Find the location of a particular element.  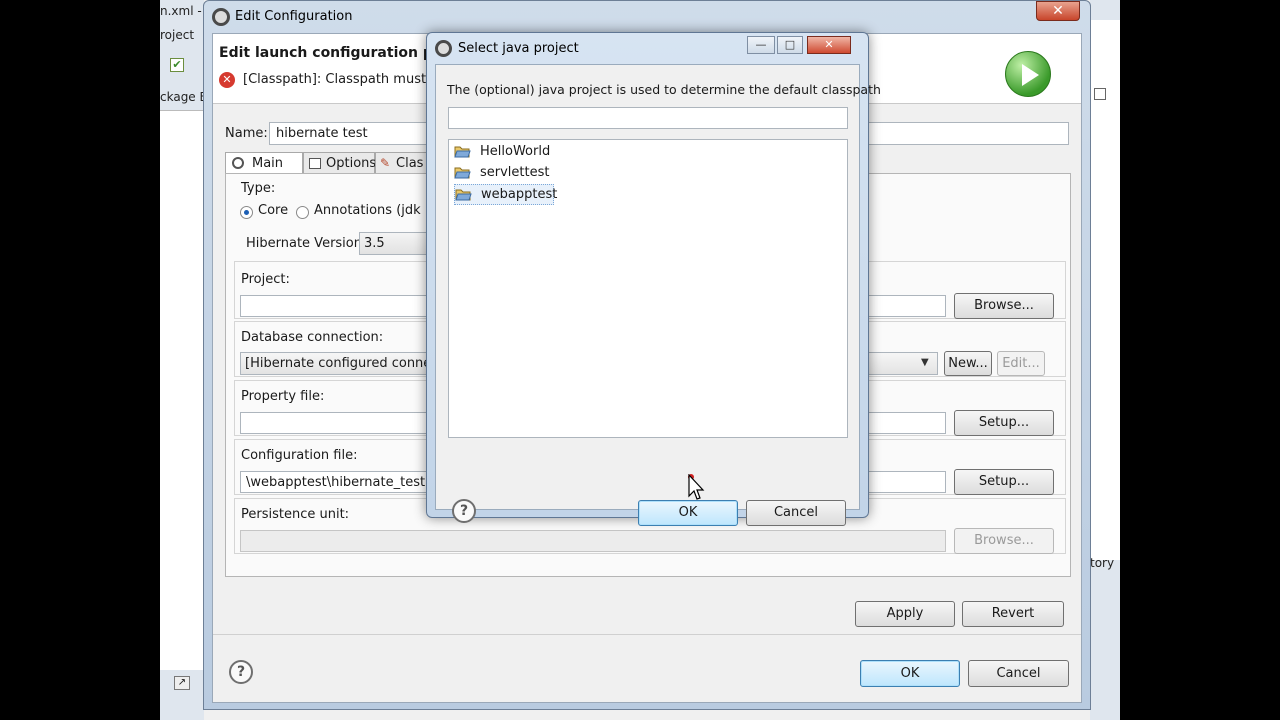

project-name: servlettest is located at coordinates (515, 172).